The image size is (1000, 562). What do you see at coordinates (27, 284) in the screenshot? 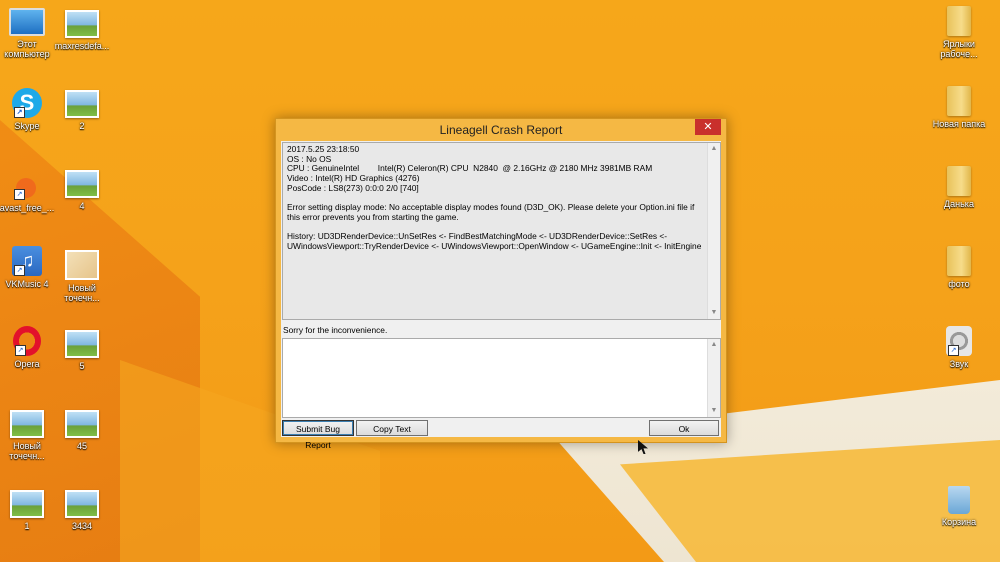
I see `desktop-icon-label: VKMusic 4` at bounding box center [27, 284].